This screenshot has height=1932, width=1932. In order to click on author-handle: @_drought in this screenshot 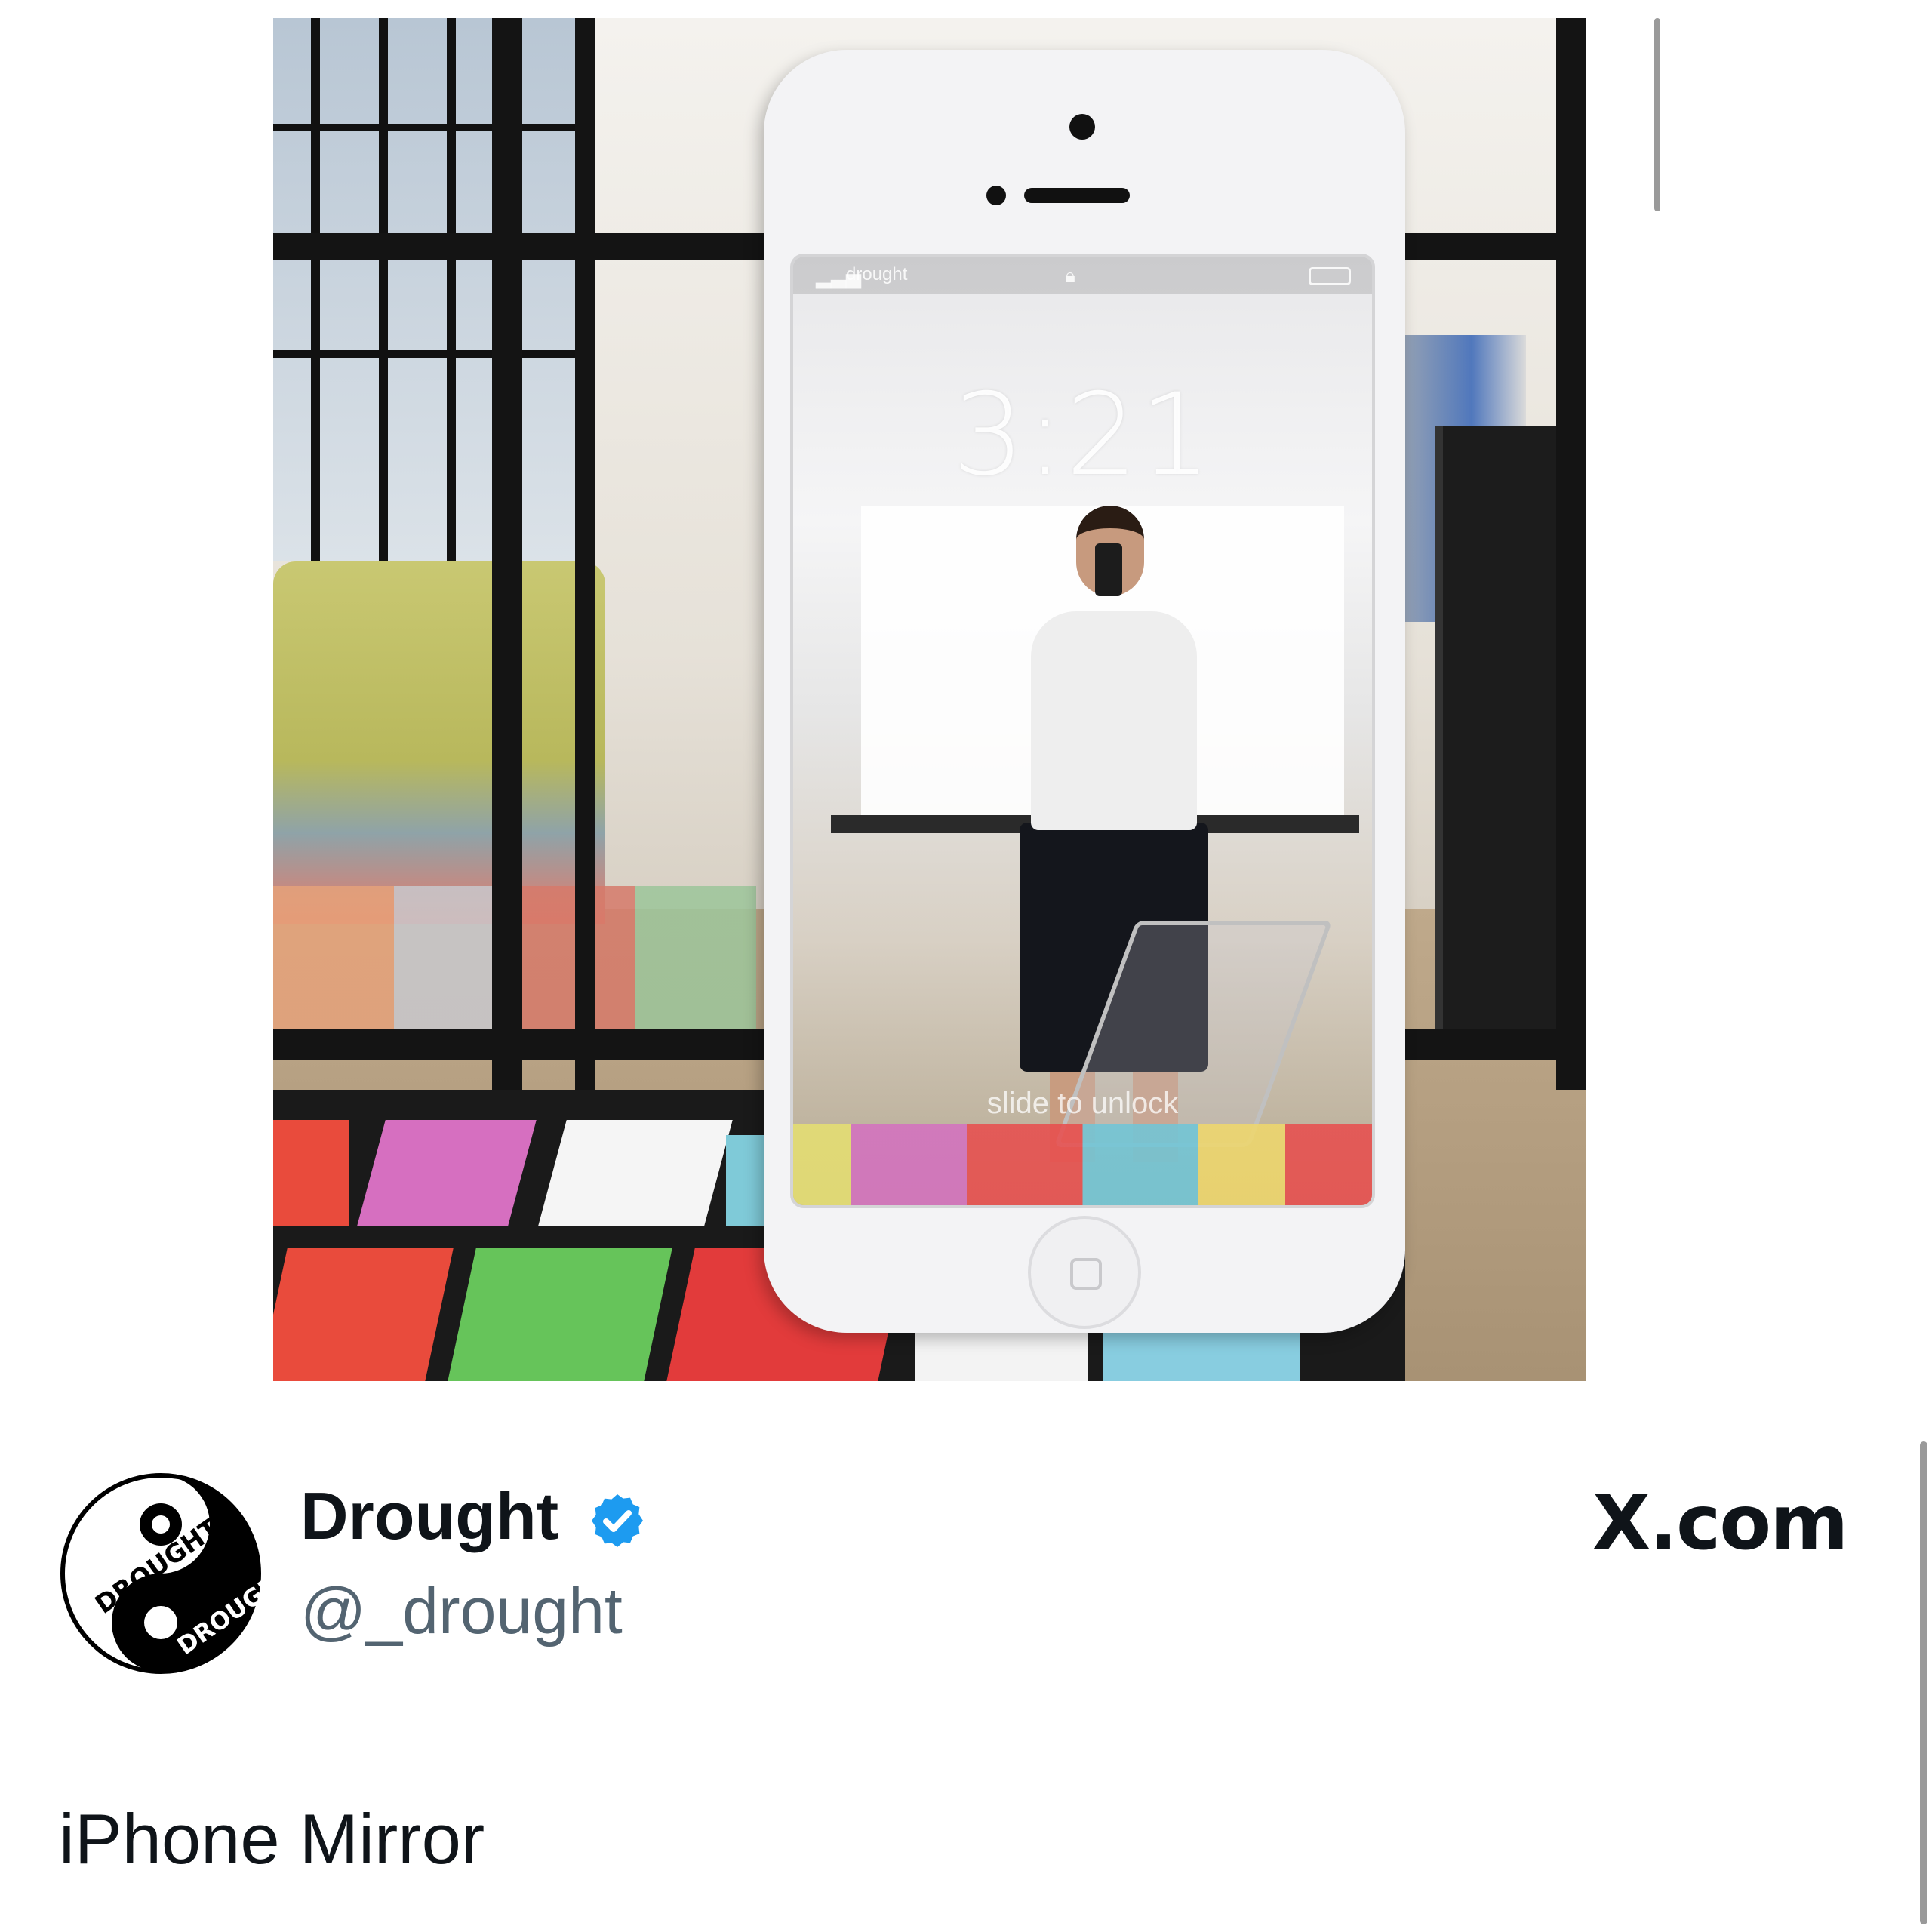, I will do `click(461, 1611)`.